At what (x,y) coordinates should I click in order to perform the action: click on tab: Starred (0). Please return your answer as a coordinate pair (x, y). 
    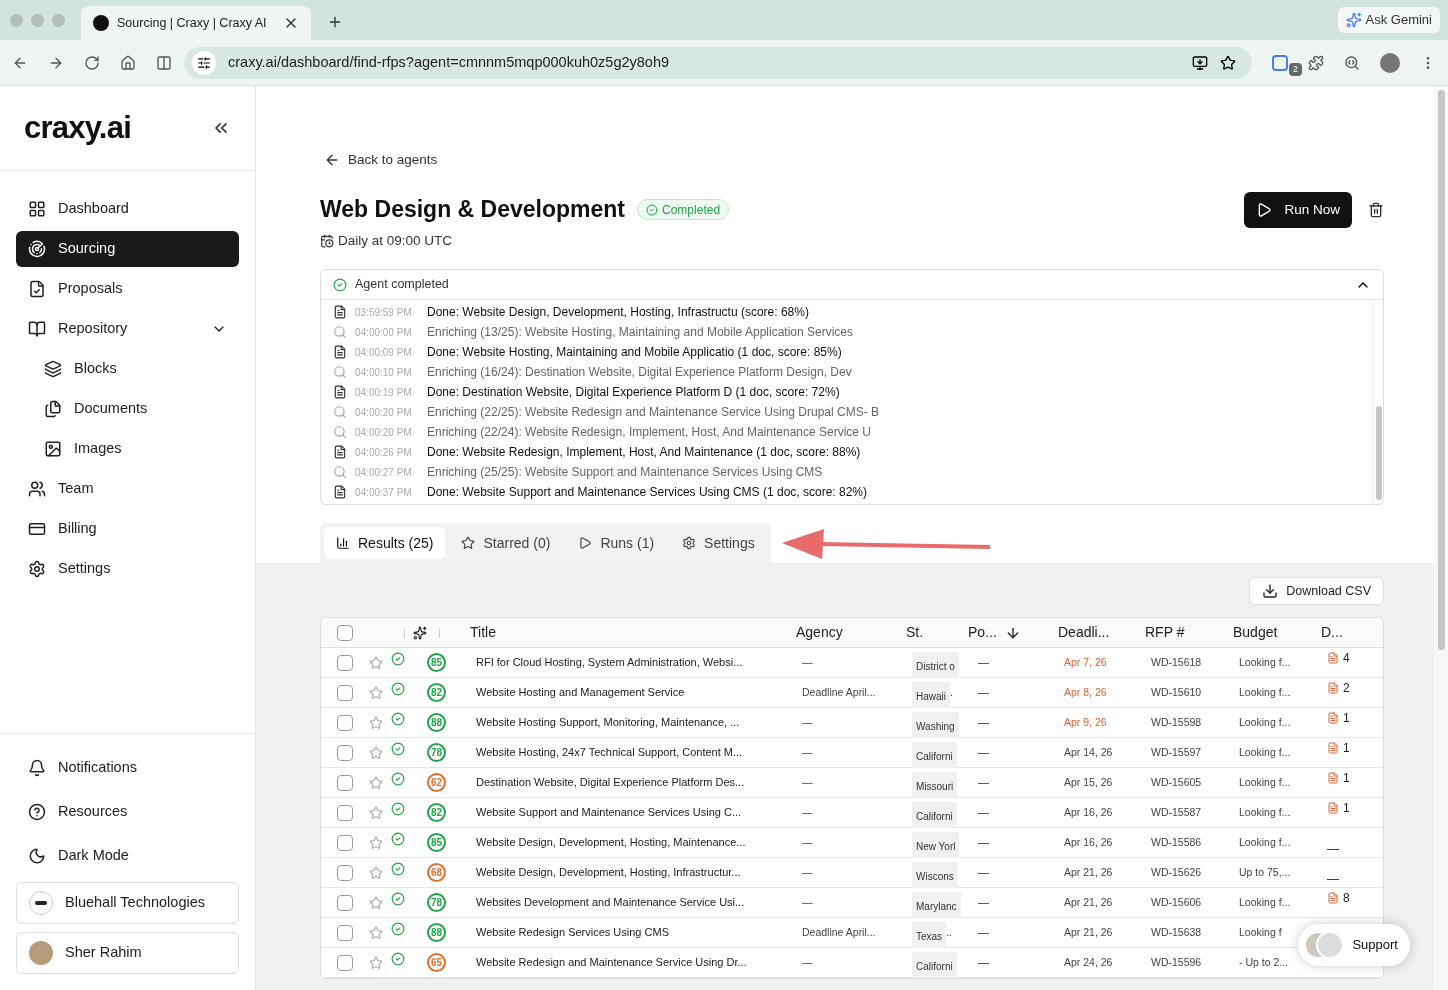
    Looking at the image, I should click on (506, 543).